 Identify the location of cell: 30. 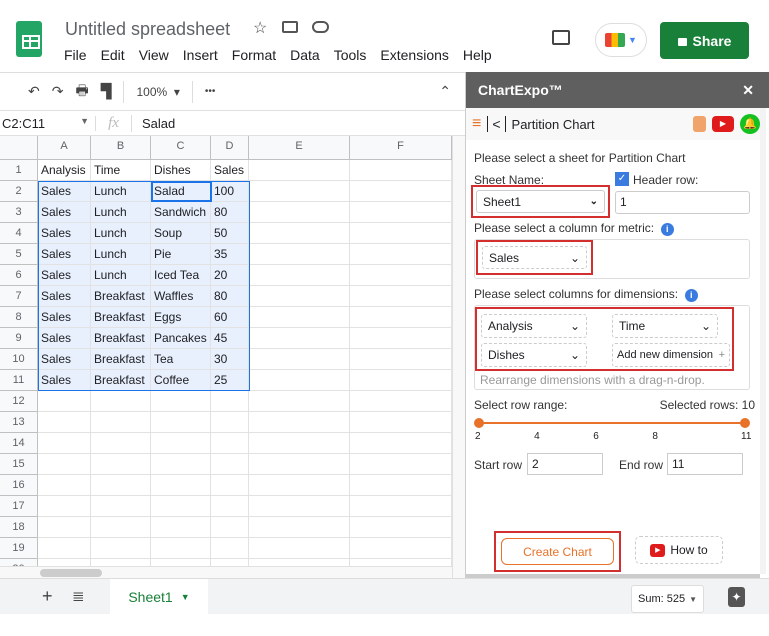
(230, 359).